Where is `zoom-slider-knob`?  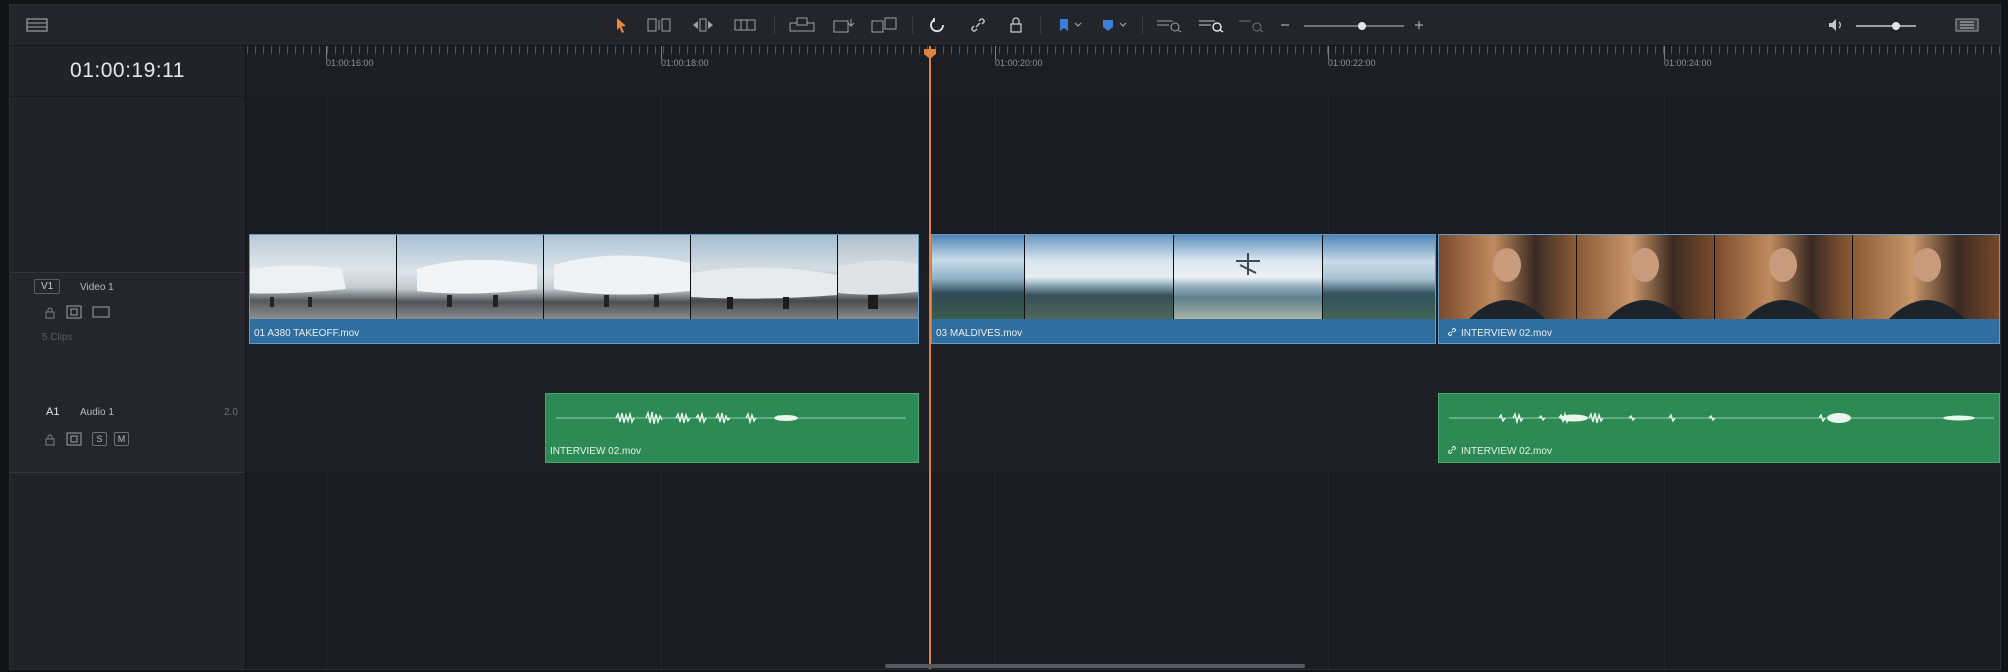 zoom-slider-knob is located at coordinates (1362, 26).